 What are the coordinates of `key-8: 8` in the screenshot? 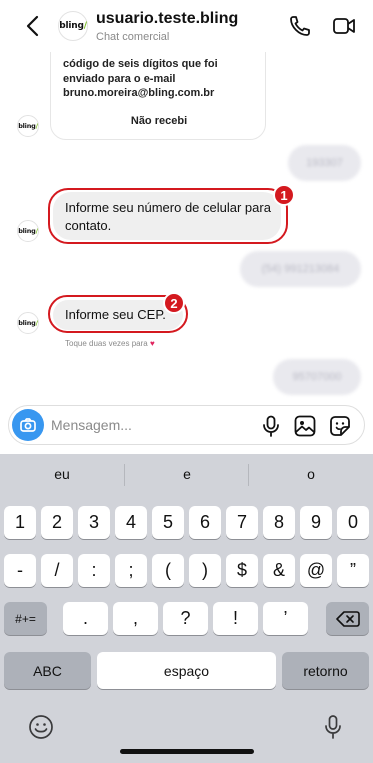 It's located at (279, 522).